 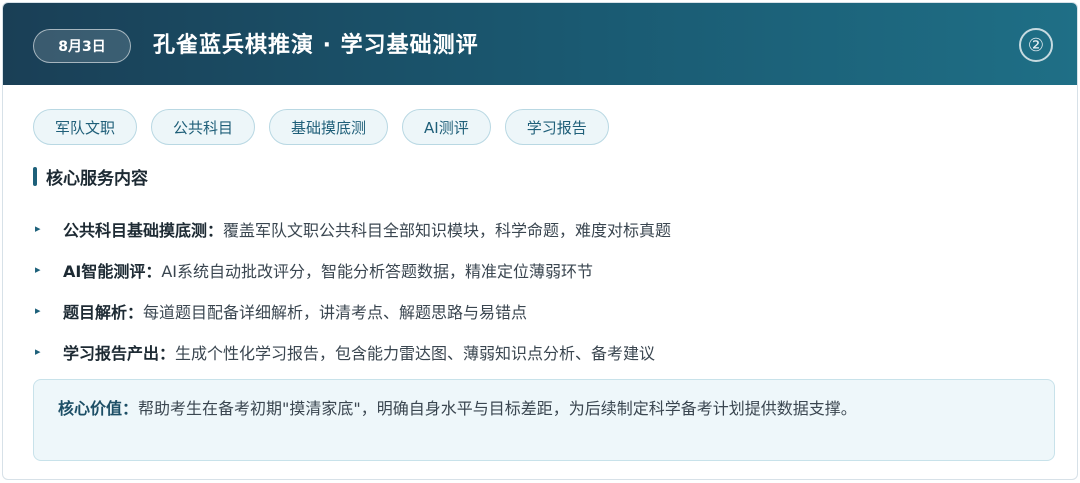 What do you see at coordinates (535, 310) in the screenshot?
I see `list-item: ▸ 题目解析： 每道题目配备详细解析，讲清考点、解题思路与易错点` at bounding box center [535, 310].